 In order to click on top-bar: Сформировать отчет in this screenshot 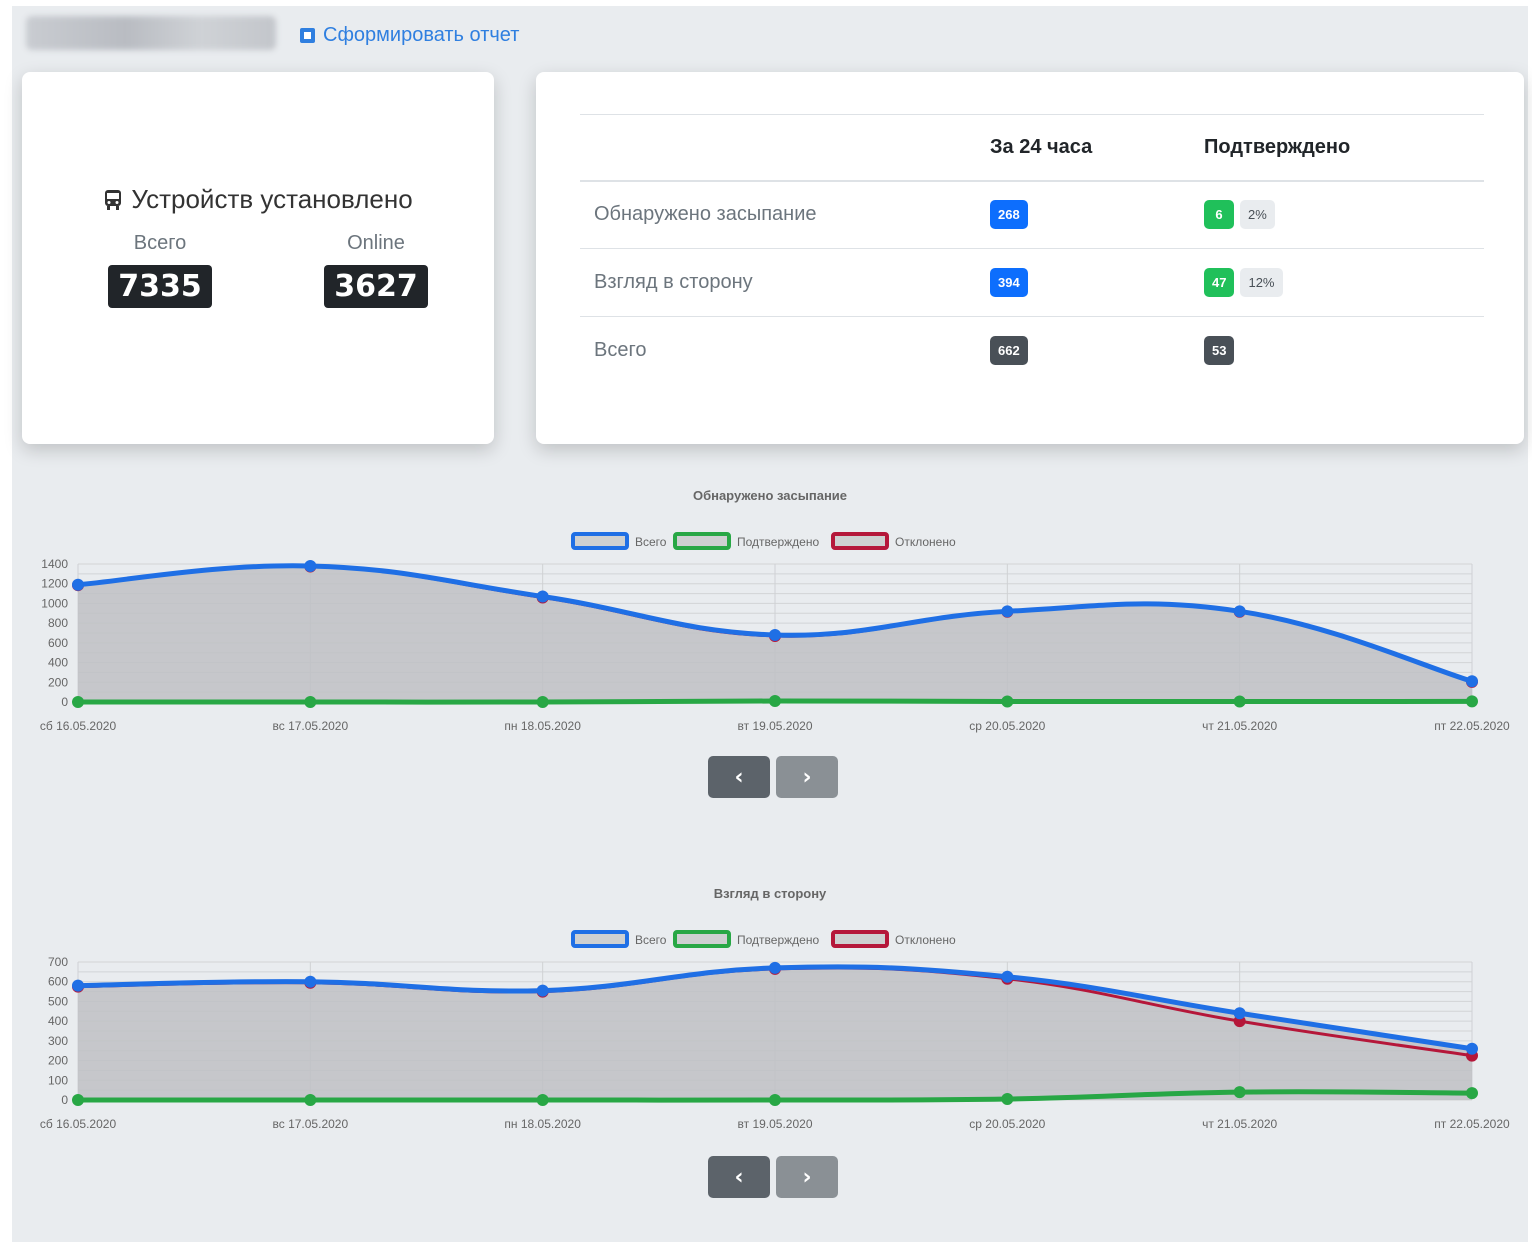, I will do `click(770, 36)`.